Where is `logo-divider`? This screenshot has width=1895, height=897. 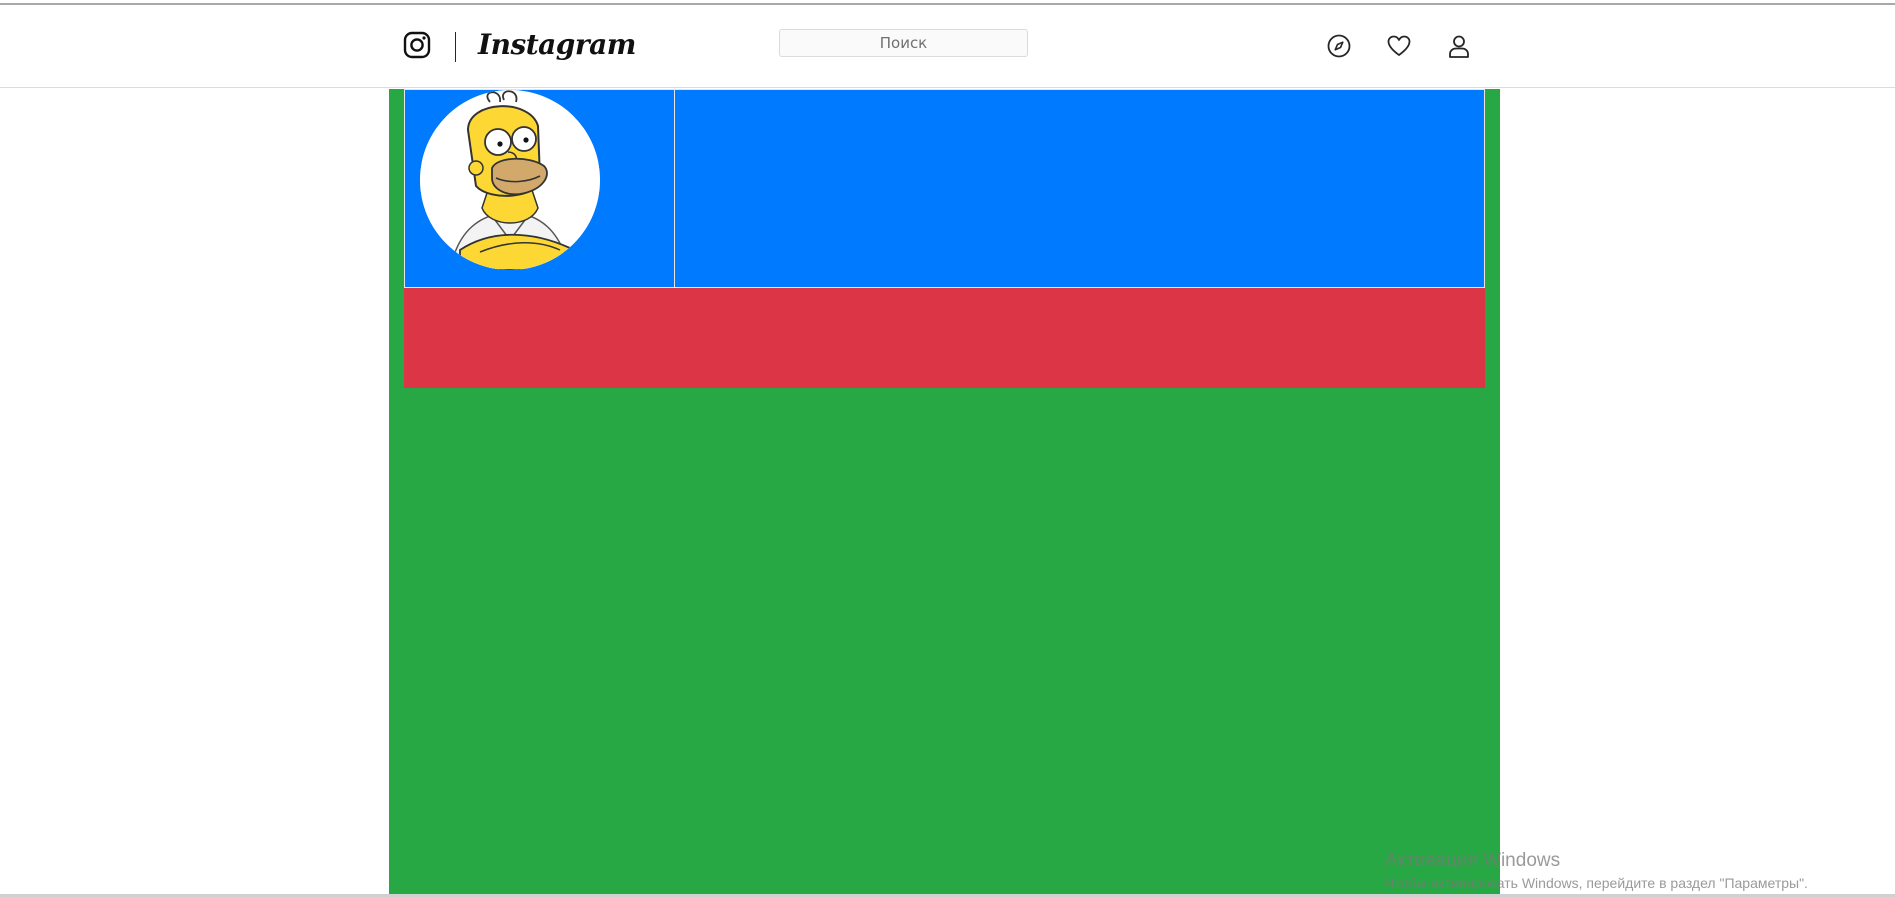
logo-divider is located at coordinates (455, 47).